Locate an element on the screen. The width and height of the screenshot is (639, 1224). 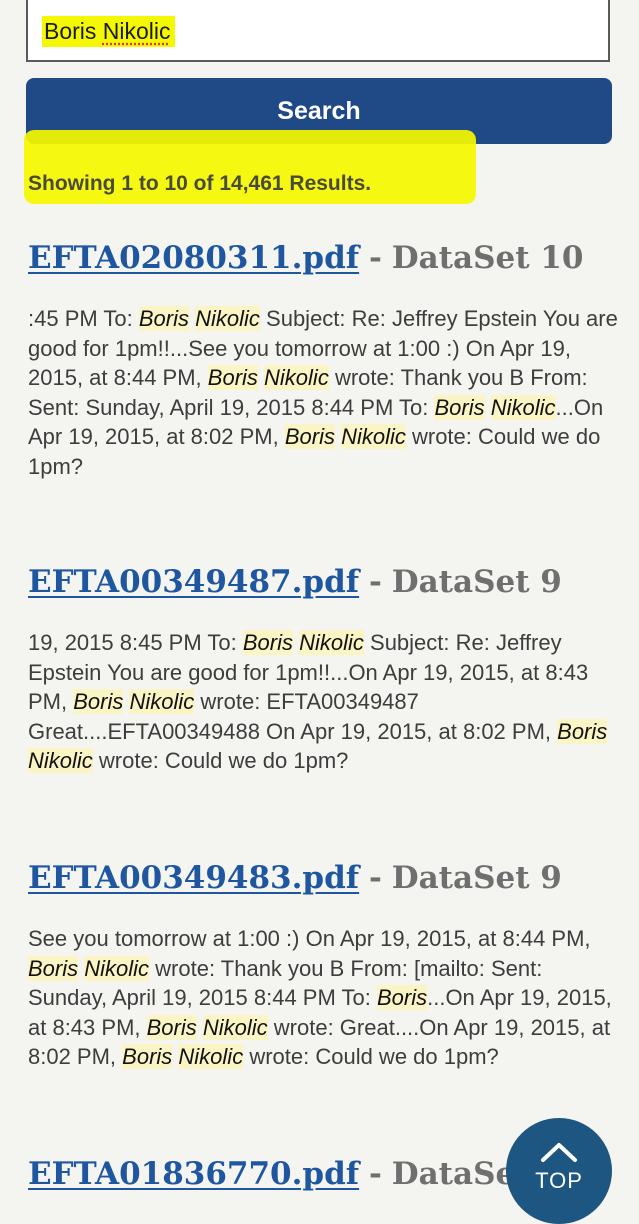
snippet-text: :45 PM To: is located at coordinates (83, 318).